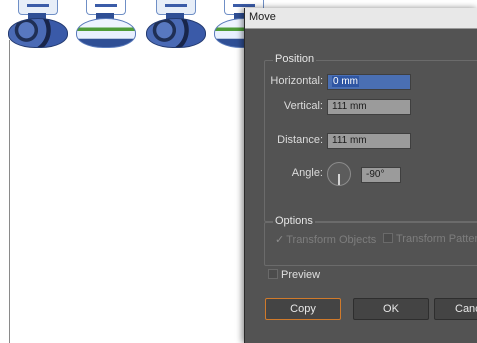  Describe the element at coordinates (381, 175) in the screenshot. I see `angle-field: -90°` at that location.